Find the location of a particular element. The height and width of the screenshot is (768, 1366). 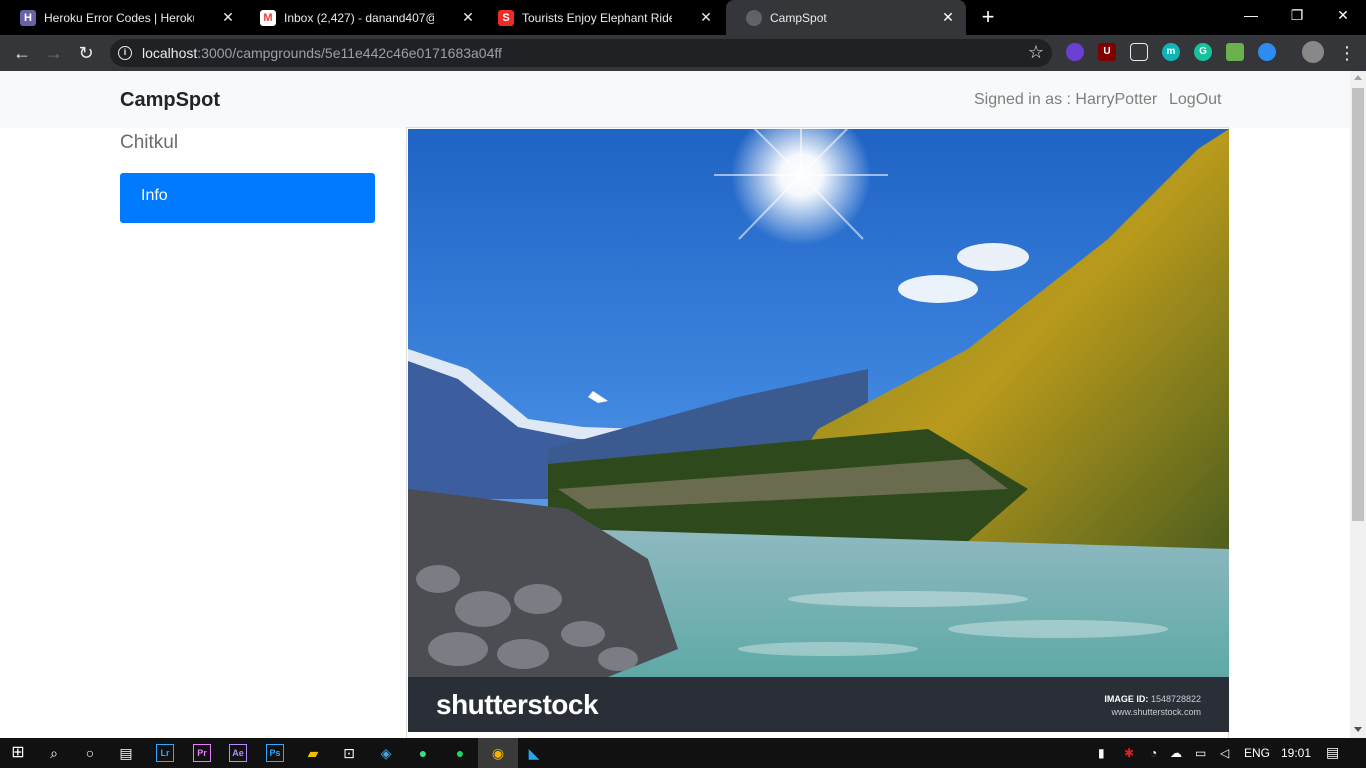

page-scrollbar is located at coordinates (1358, 404).